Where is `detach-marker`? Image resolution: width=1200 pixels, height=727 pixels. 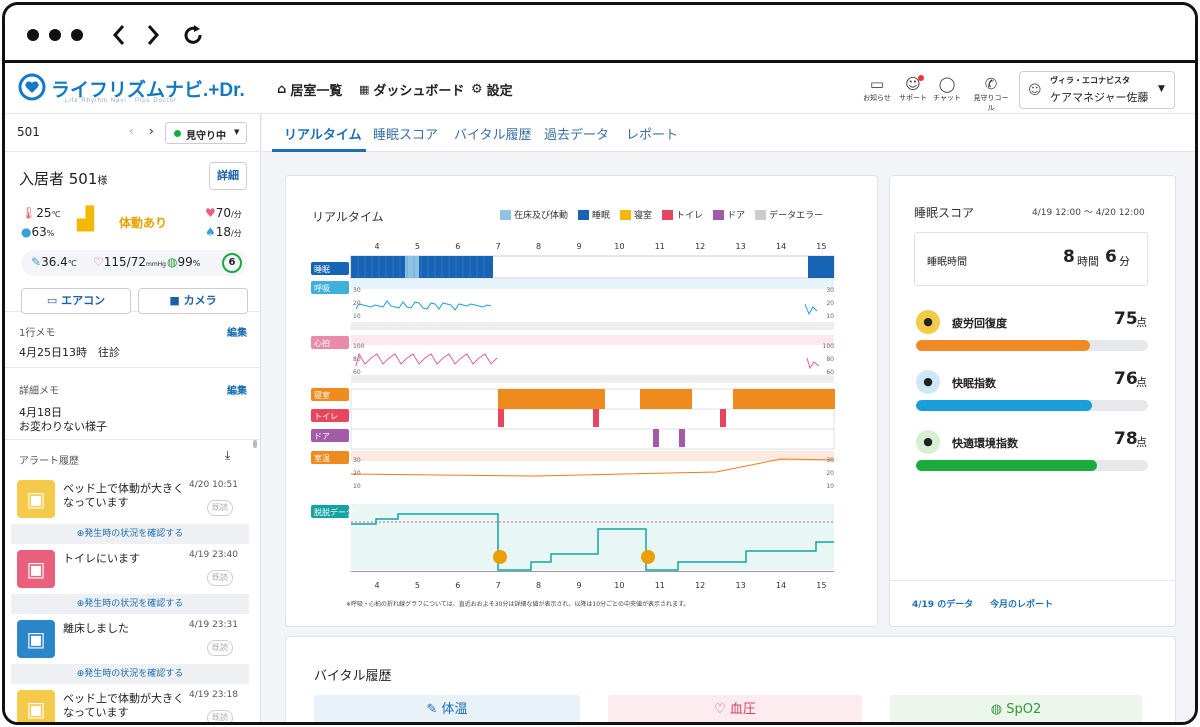 detach-marker is located at coordinates (648, 557).